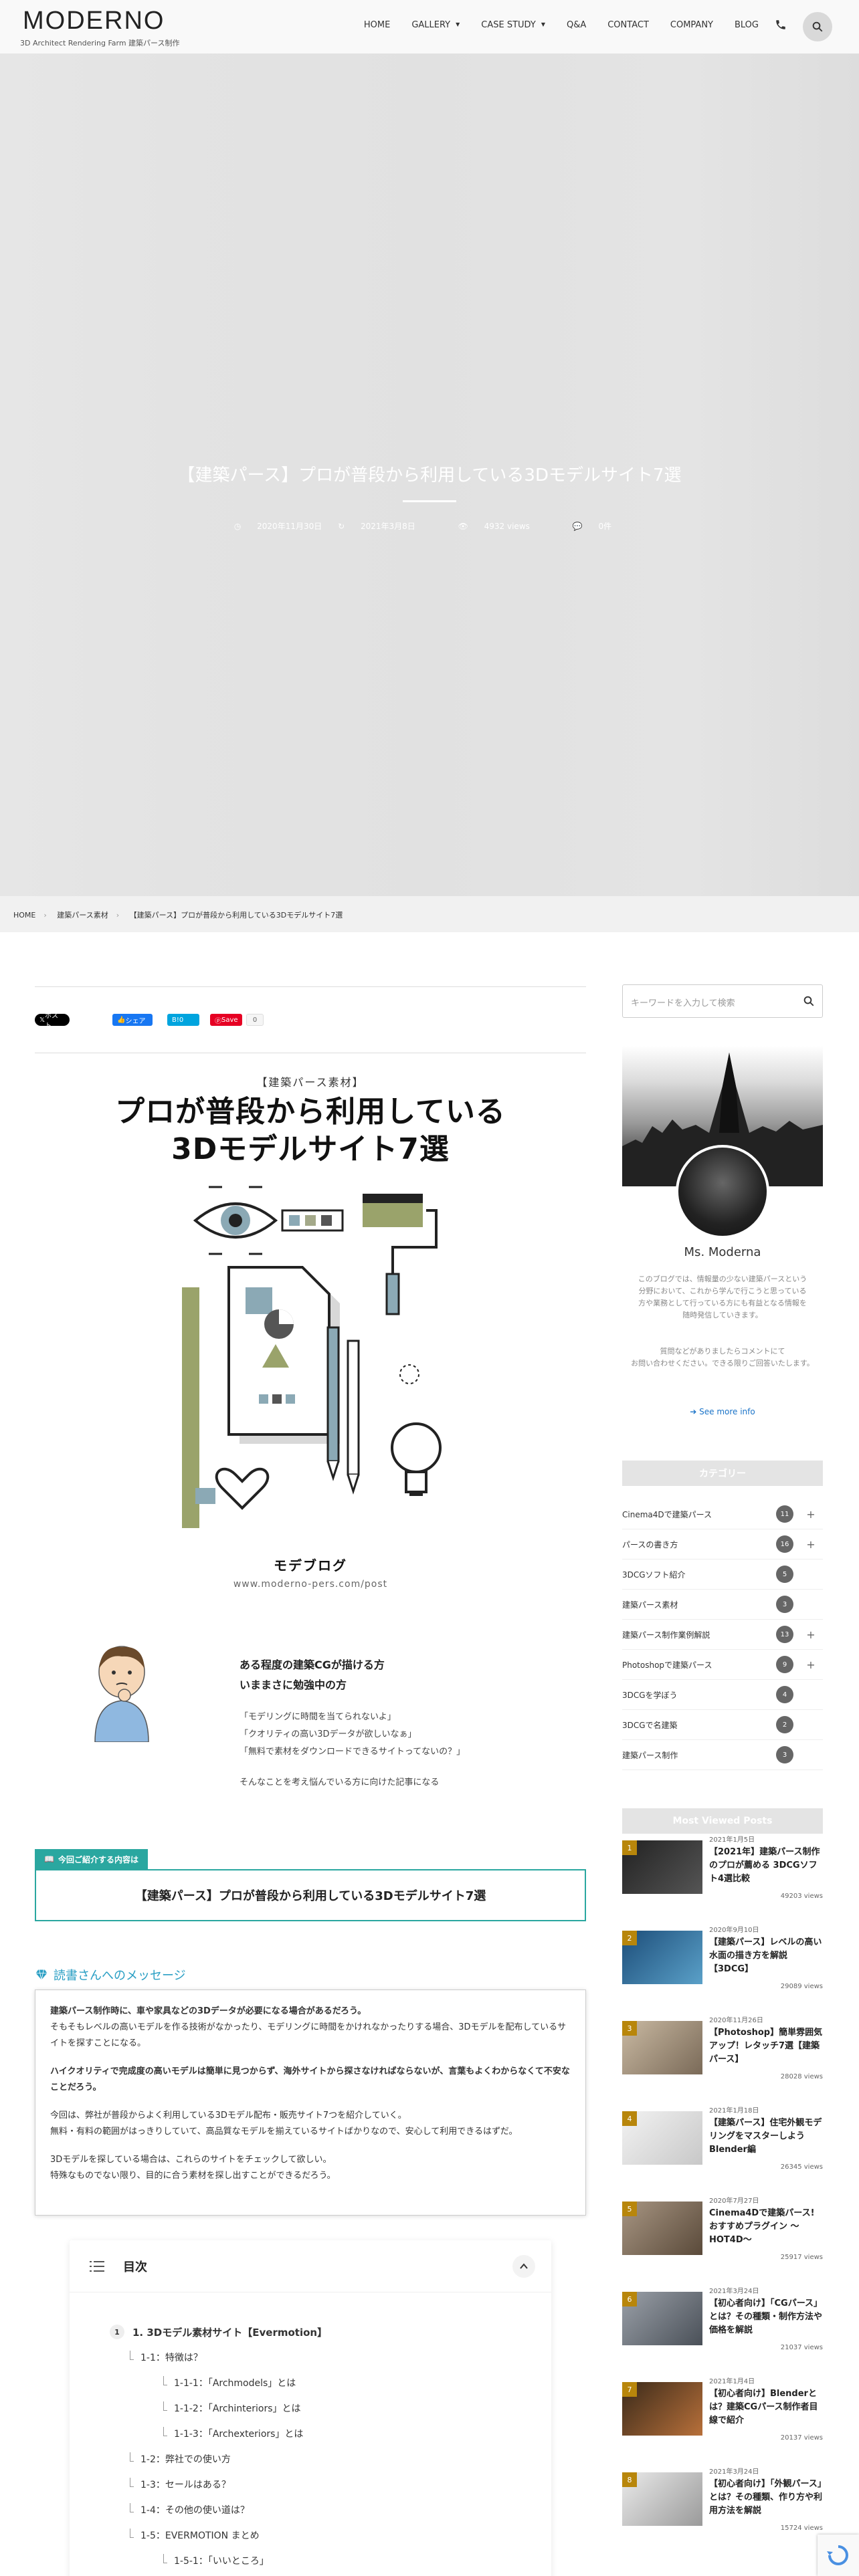  Describe the element at coordinates (723, 1411) in the screenshot. I see `see-more-link: ➔ See more info` at that location.